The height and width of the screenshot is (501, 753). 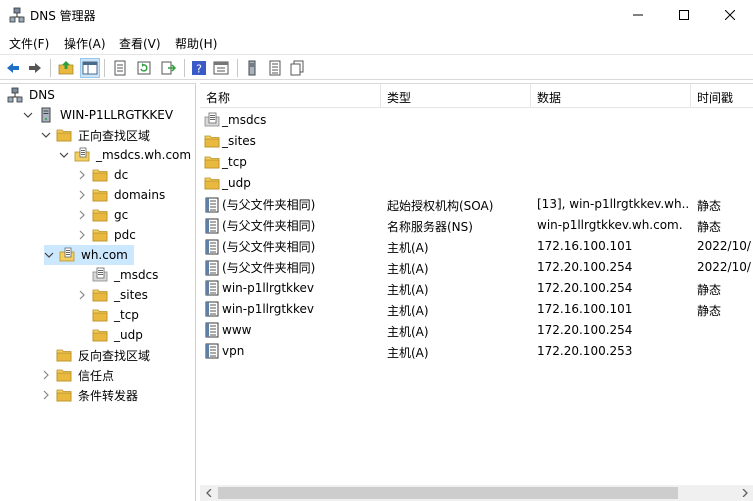 I want to click on record-row: _sites, so click(x=476, y=141).